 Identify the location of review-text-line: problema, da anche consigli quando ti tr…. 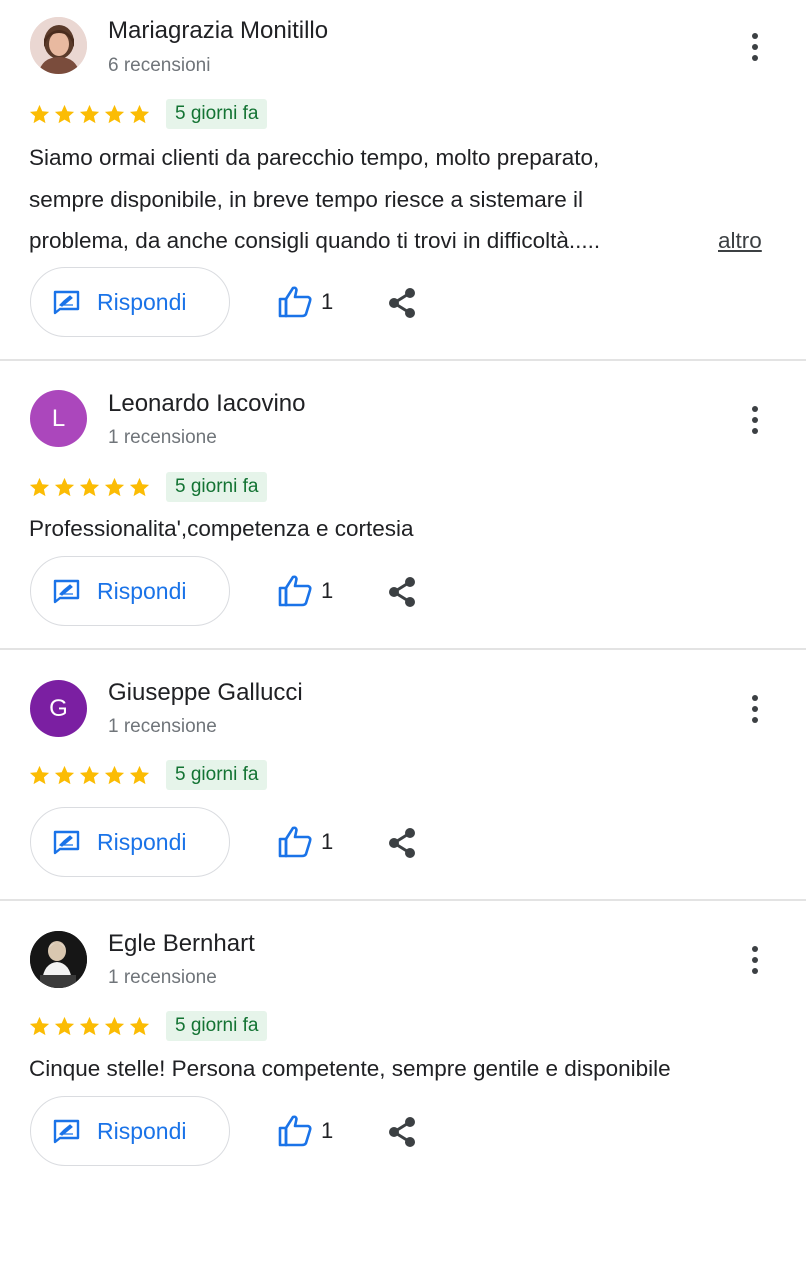
(315, 240).